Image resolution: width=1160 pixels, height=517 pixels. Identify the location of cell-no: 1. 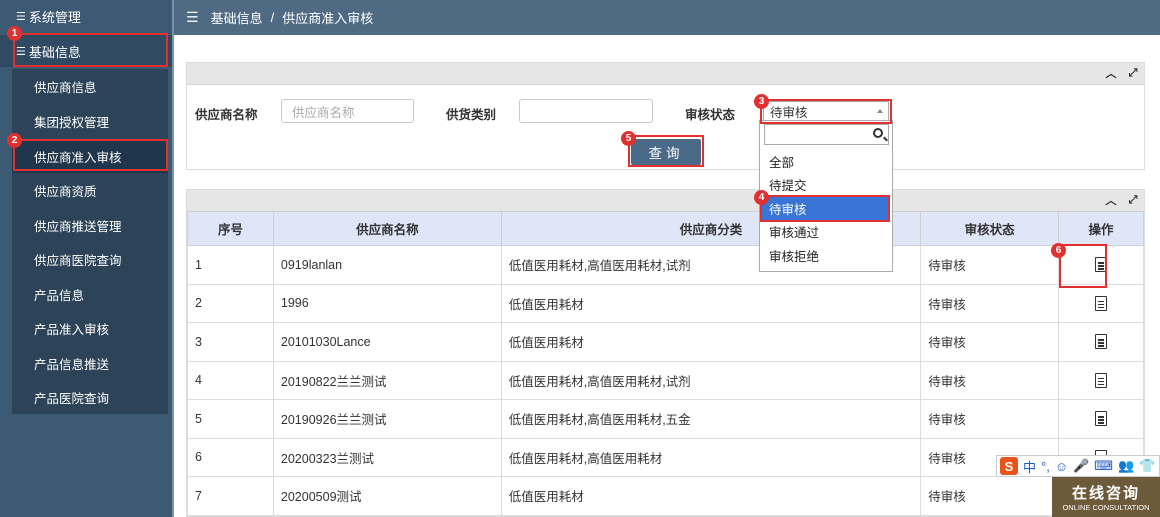
(230, 265).